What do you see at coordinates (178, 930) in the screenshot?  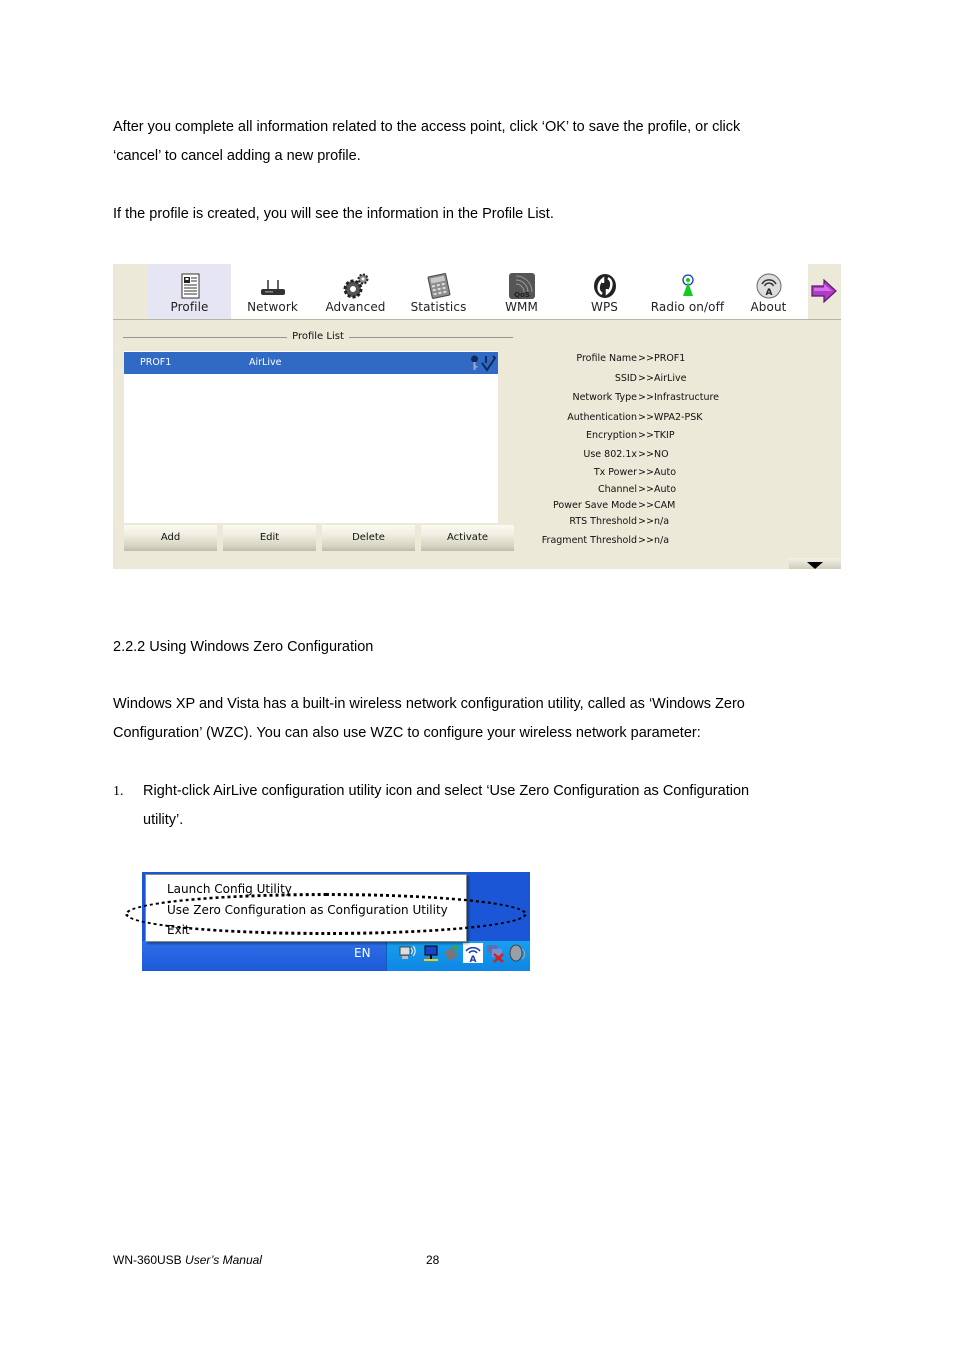 I see `menu-item-exit: Exit` at bounding box center [178, 930].